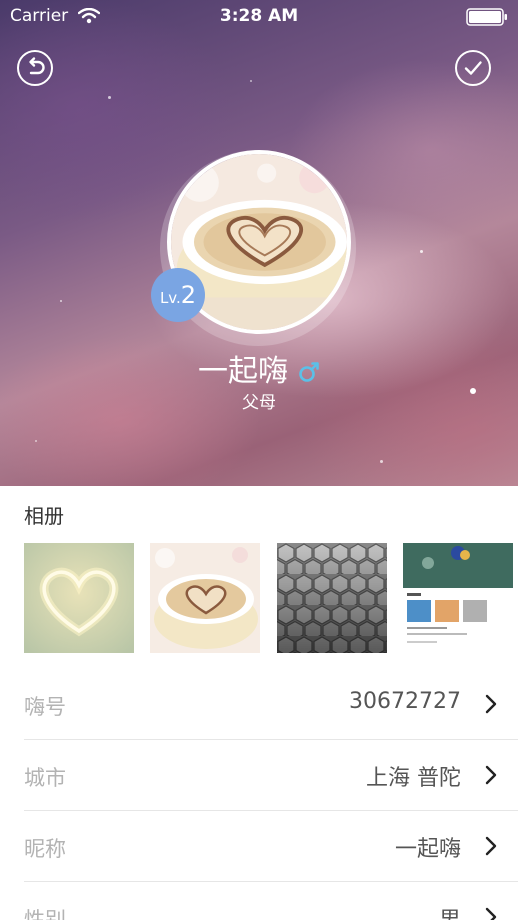 Image resolution: width=518 pixels, height=920 pixels. Describe the element at coordinates (271, 775) in the screenshot. I see `info-row-city: 城市 上海 普陀` at that location.